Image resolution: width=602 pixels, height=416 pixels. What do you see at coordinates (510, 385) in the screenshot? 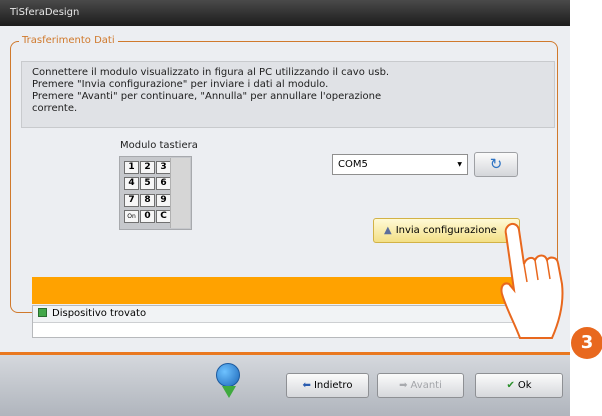
I see `checkmark-icon: ✔` at bounding box center [510, 385].